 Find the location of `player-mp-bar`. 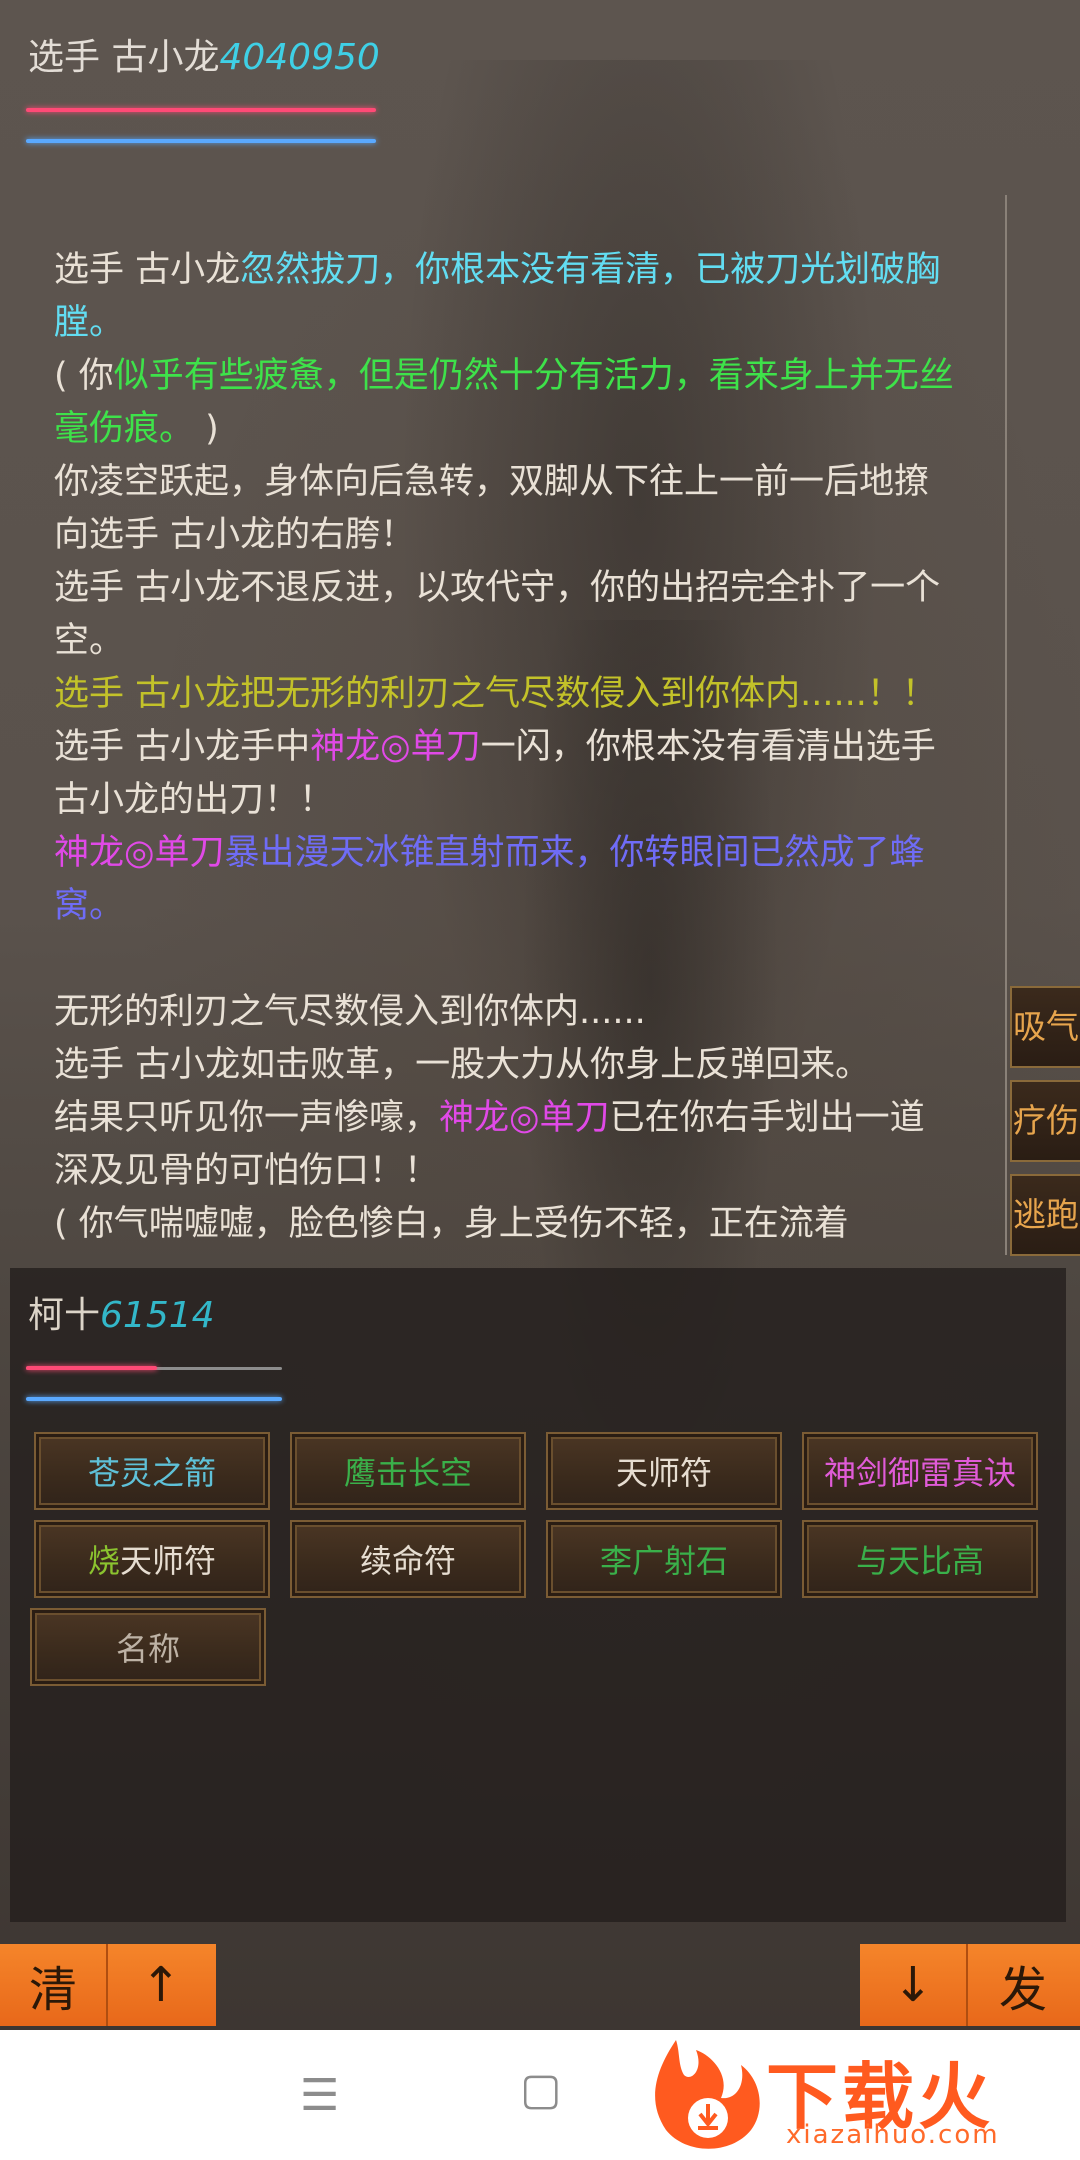

player-mp-bar is located at coordinates (154, 1399).